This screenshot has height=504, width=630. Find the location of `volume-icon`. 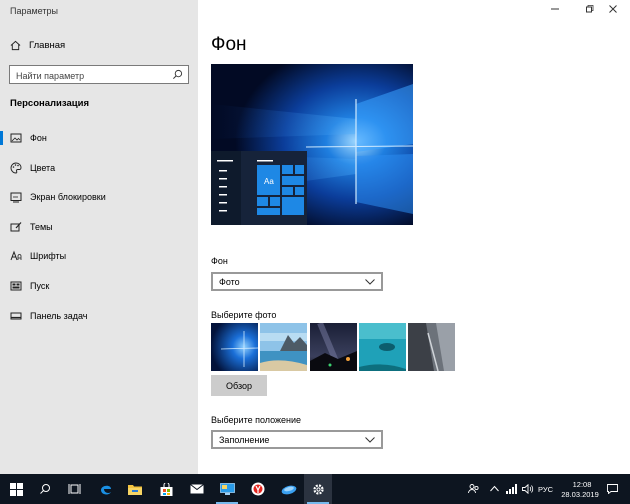

volume-icon is located at coordinates (528, 489).